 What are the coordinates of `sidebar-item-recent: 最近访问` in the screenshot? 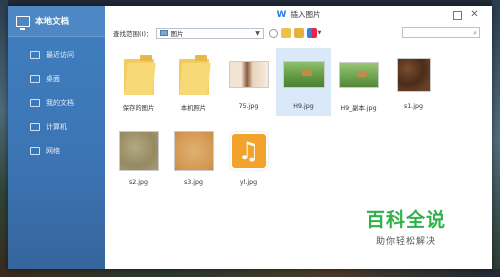 It's located at (56, 55).